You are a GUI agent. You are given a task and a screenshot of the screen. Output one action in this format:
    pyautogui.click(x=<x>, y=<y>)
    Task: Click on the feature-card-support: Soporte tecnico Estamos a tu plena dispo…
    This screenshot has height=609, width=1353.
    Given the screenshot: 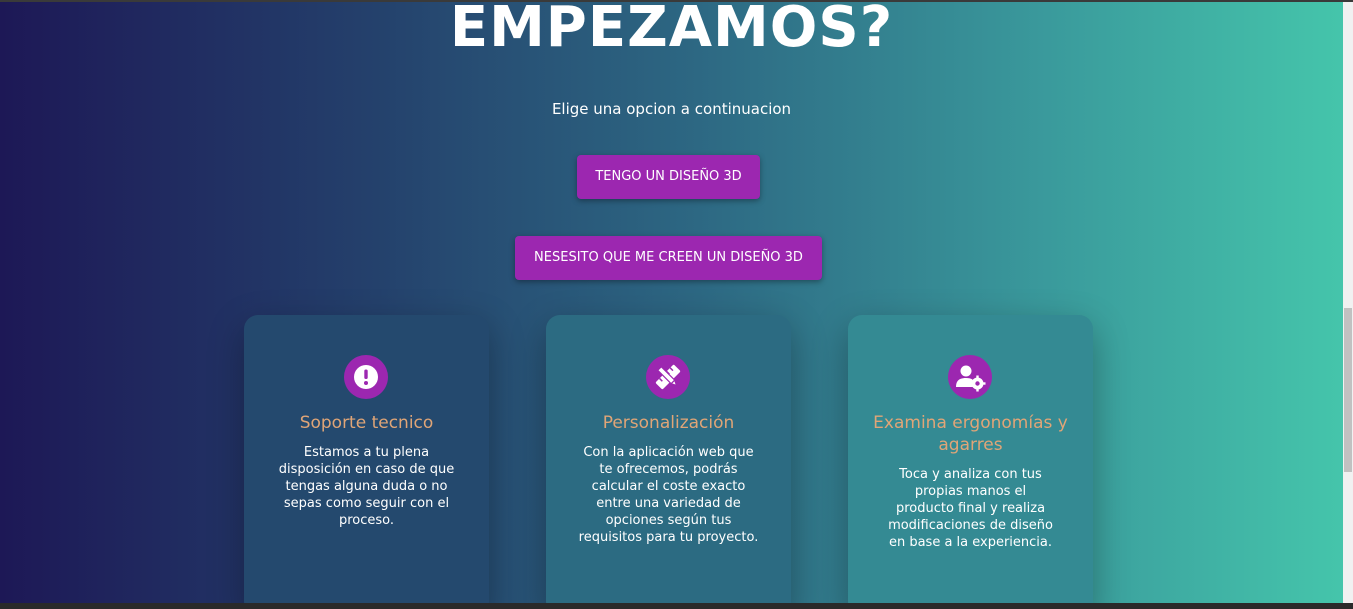 What is the action you would take?
    pyautogui.click(x=366, y=459)
    